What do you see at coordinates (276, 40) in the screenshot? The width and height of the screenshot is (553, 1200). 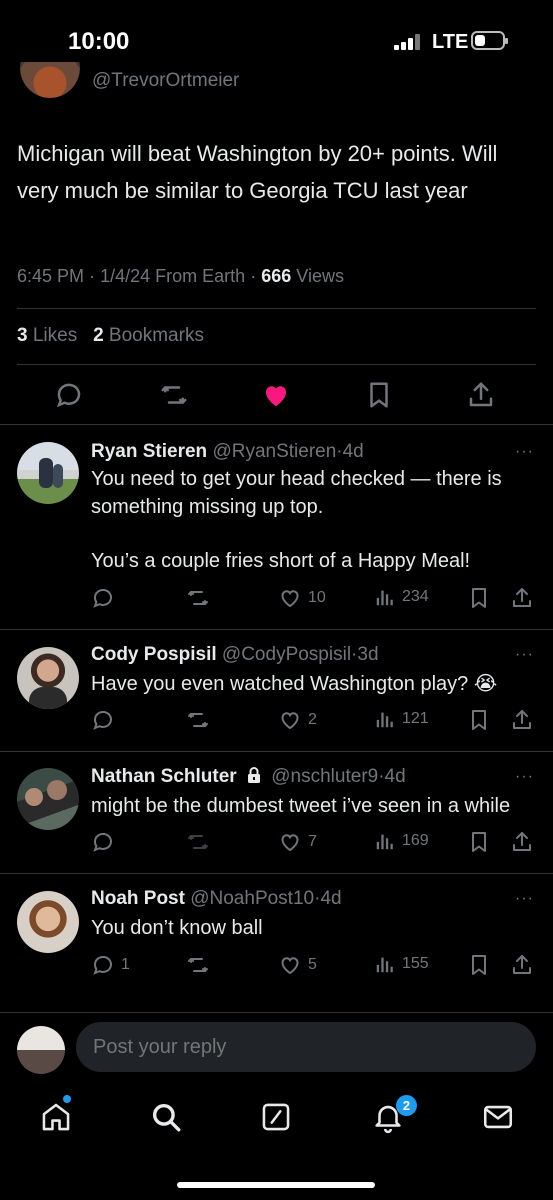 I see `status-bar: 10:00 LTE` at bounding box center [276, 40].